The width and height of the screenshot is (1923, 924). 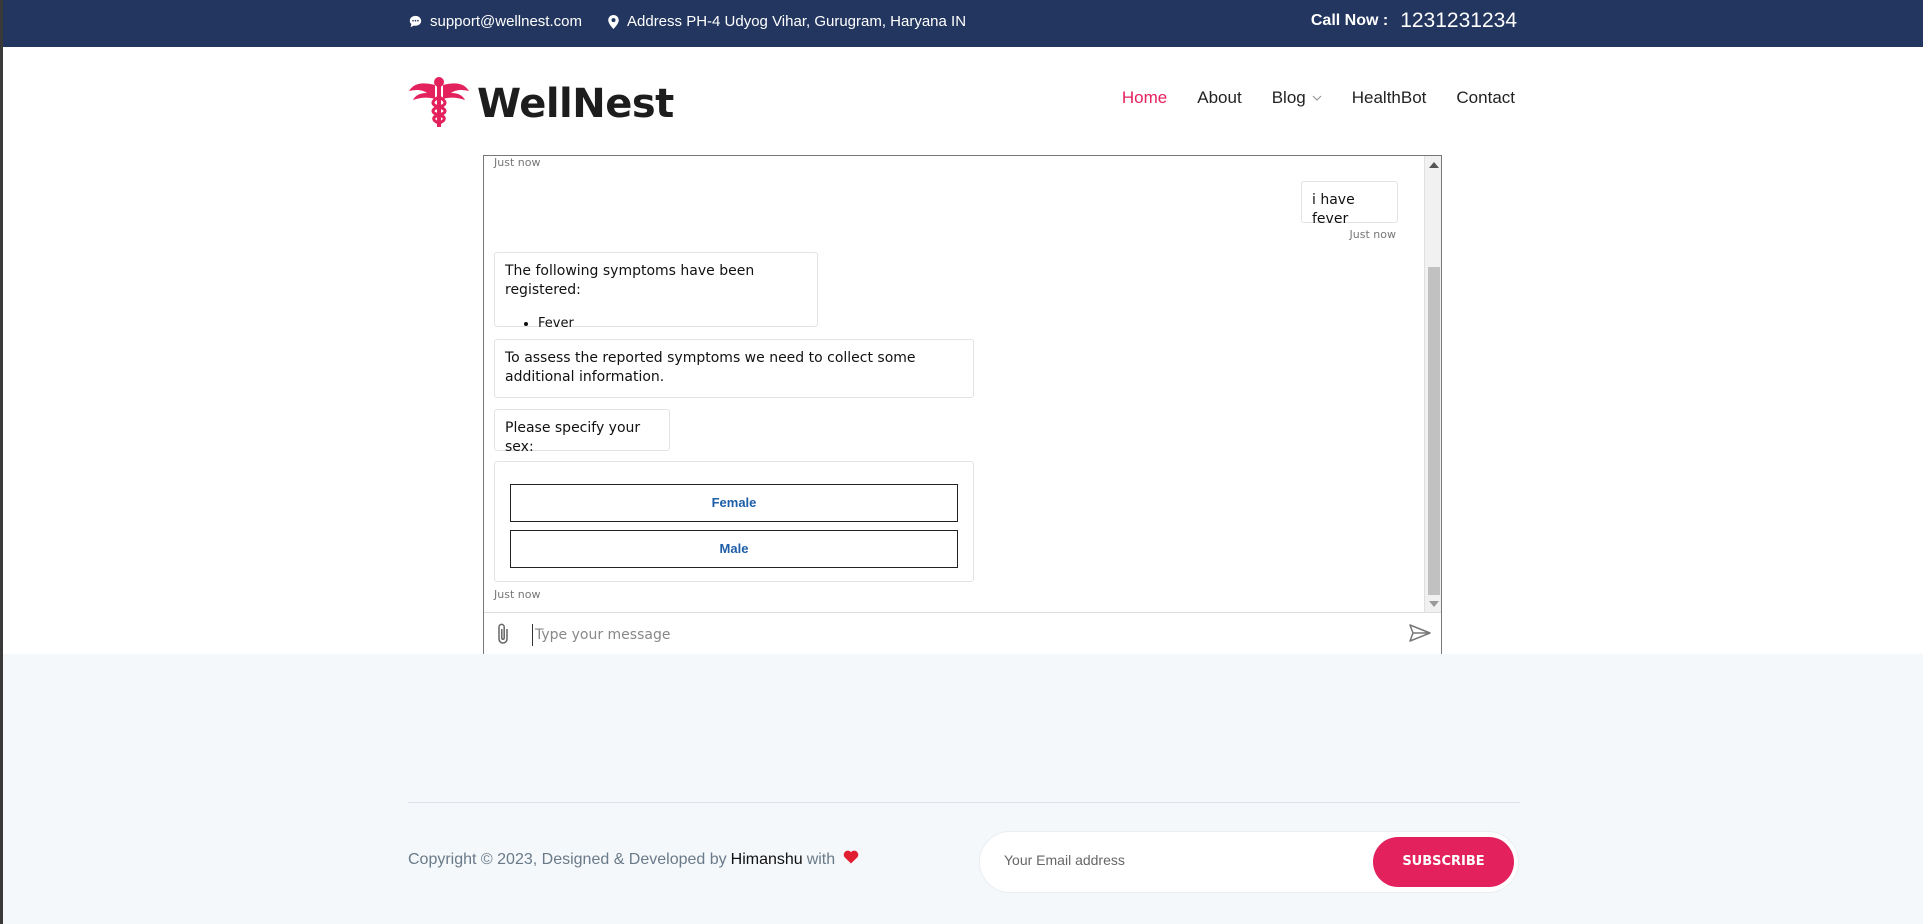 I want to click on option-male-button: Male, so click(x=734, y=549).